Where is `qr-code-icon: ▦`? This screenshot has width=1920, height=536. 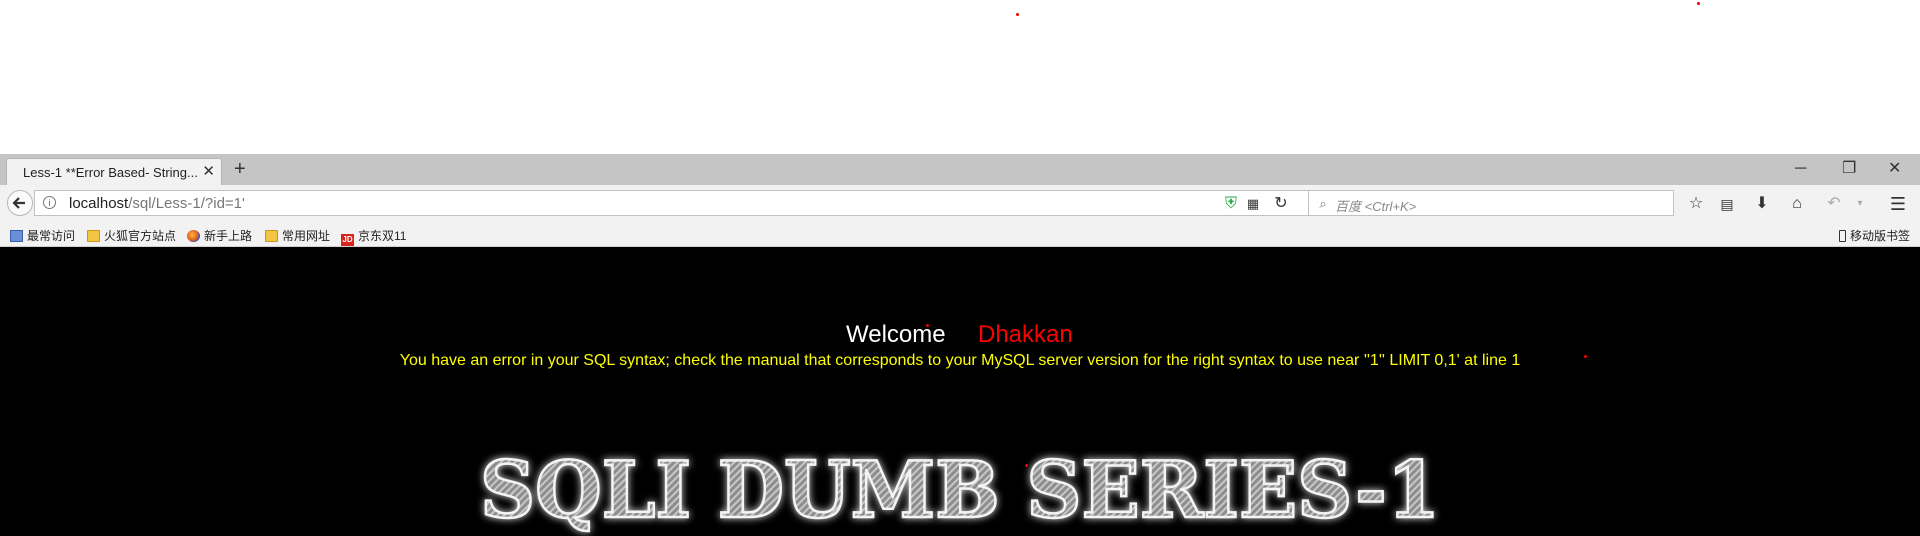 qr-code-icon: ▦ is located at coordinates (1253, 204).